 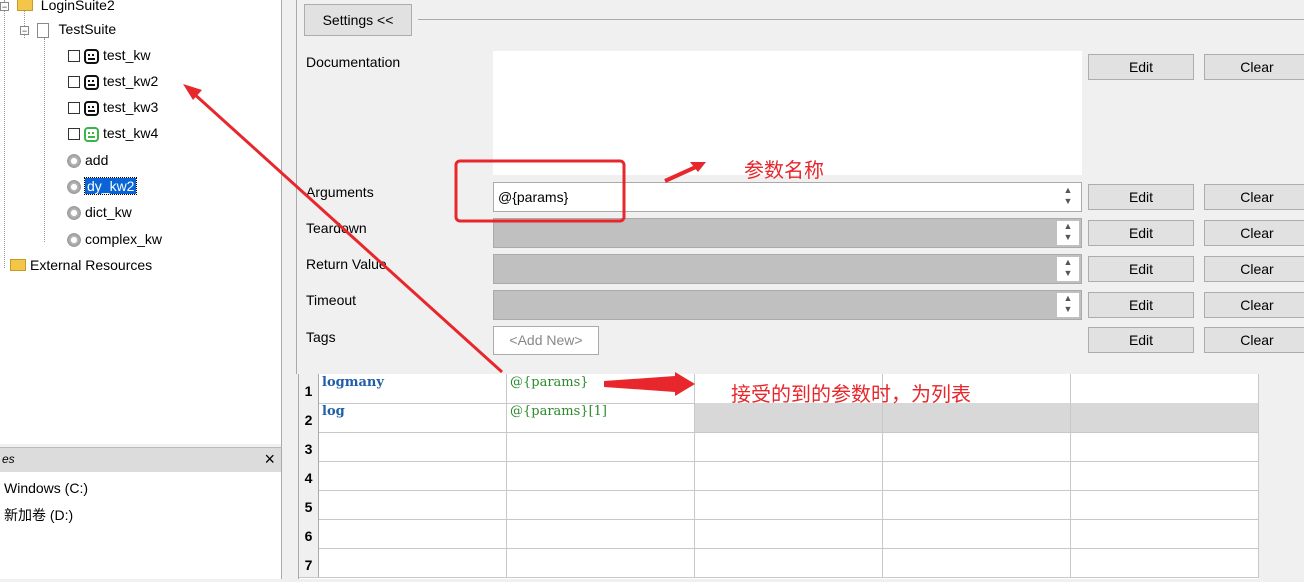 I want to click on highlight-box, so click(x=540, y=191).